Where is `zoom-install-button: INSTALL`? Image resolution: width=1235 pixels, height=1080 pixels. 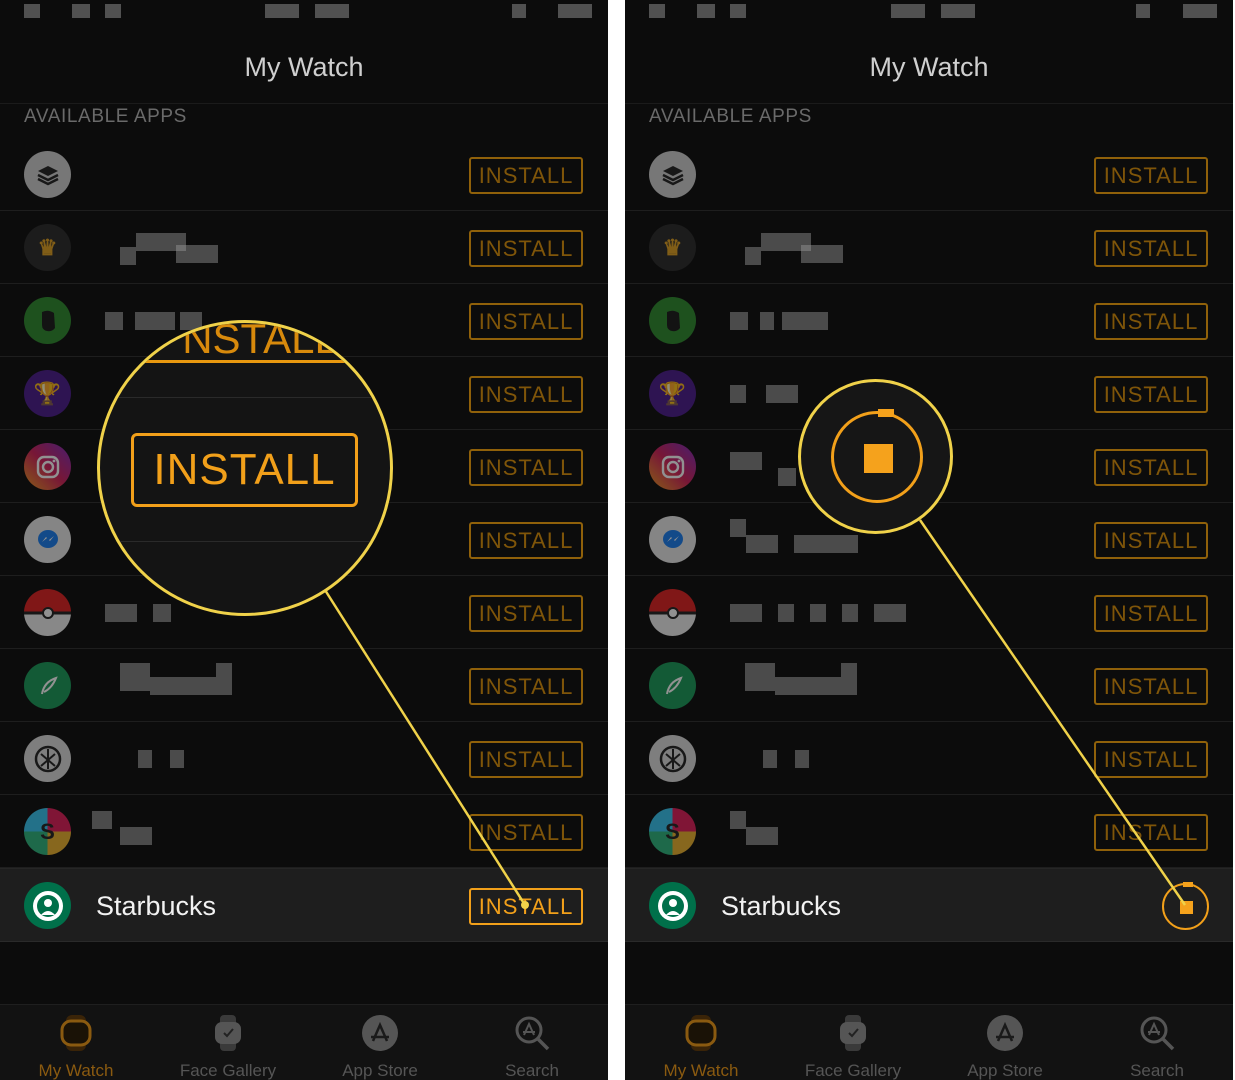
zoom-install-button: INSTALL is located at coordinates (244, 470).